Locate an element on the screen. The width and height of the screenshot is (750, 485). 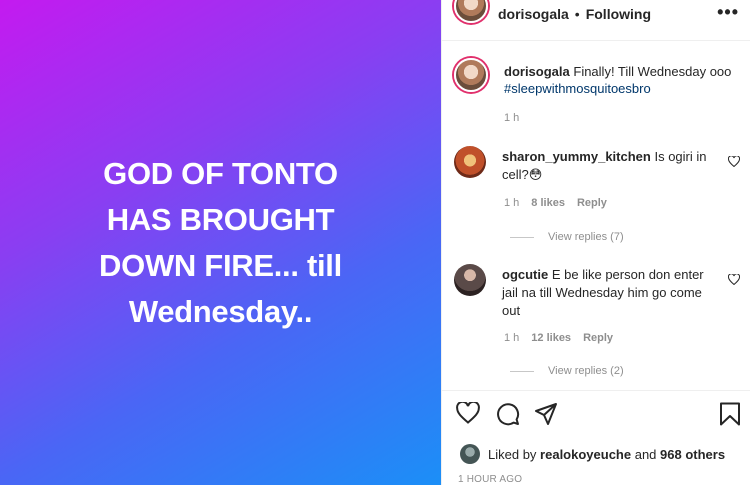
following-button: Following is located at coordinates (618, 14).